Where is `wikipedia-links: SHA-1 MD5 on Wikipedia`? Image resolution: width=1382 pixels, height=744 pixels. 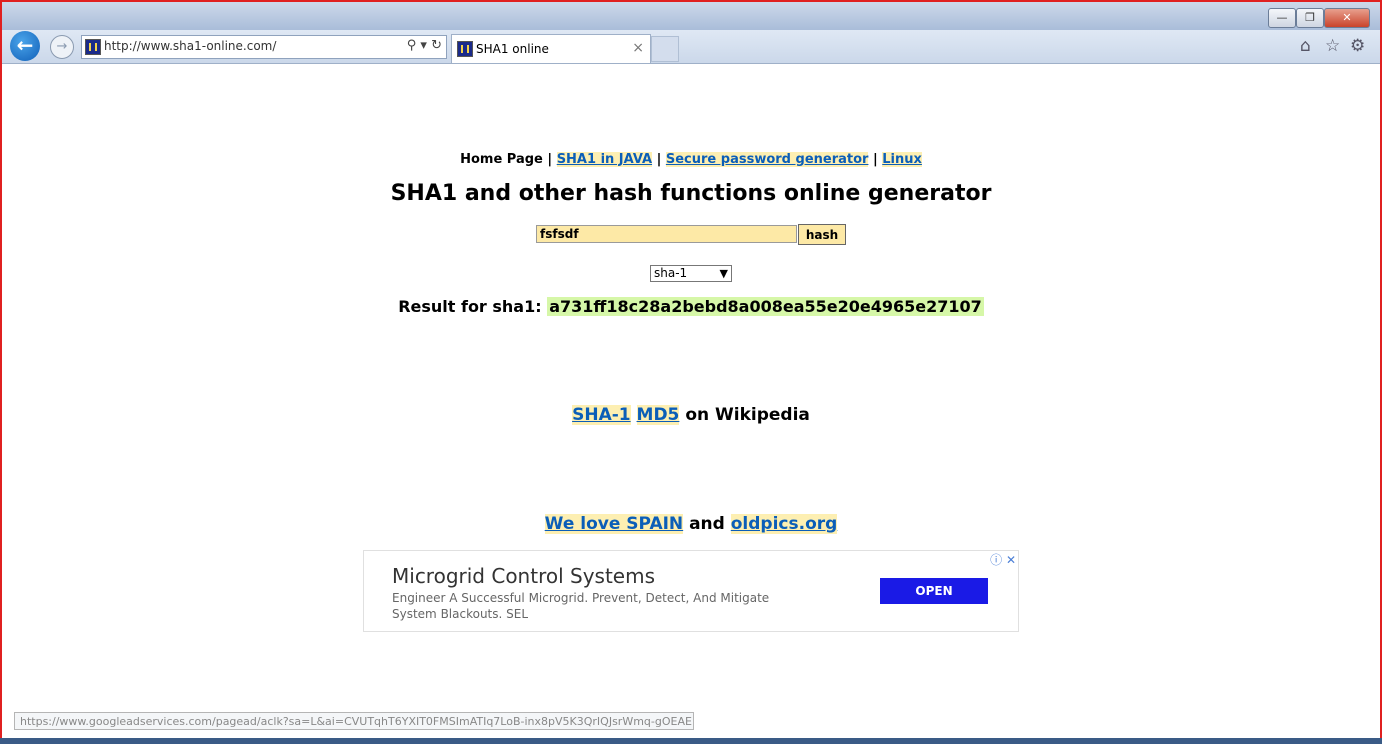
wikipedia-links: SHA-1 MD5 on Wikipedia is located at coordinates (691, 415).